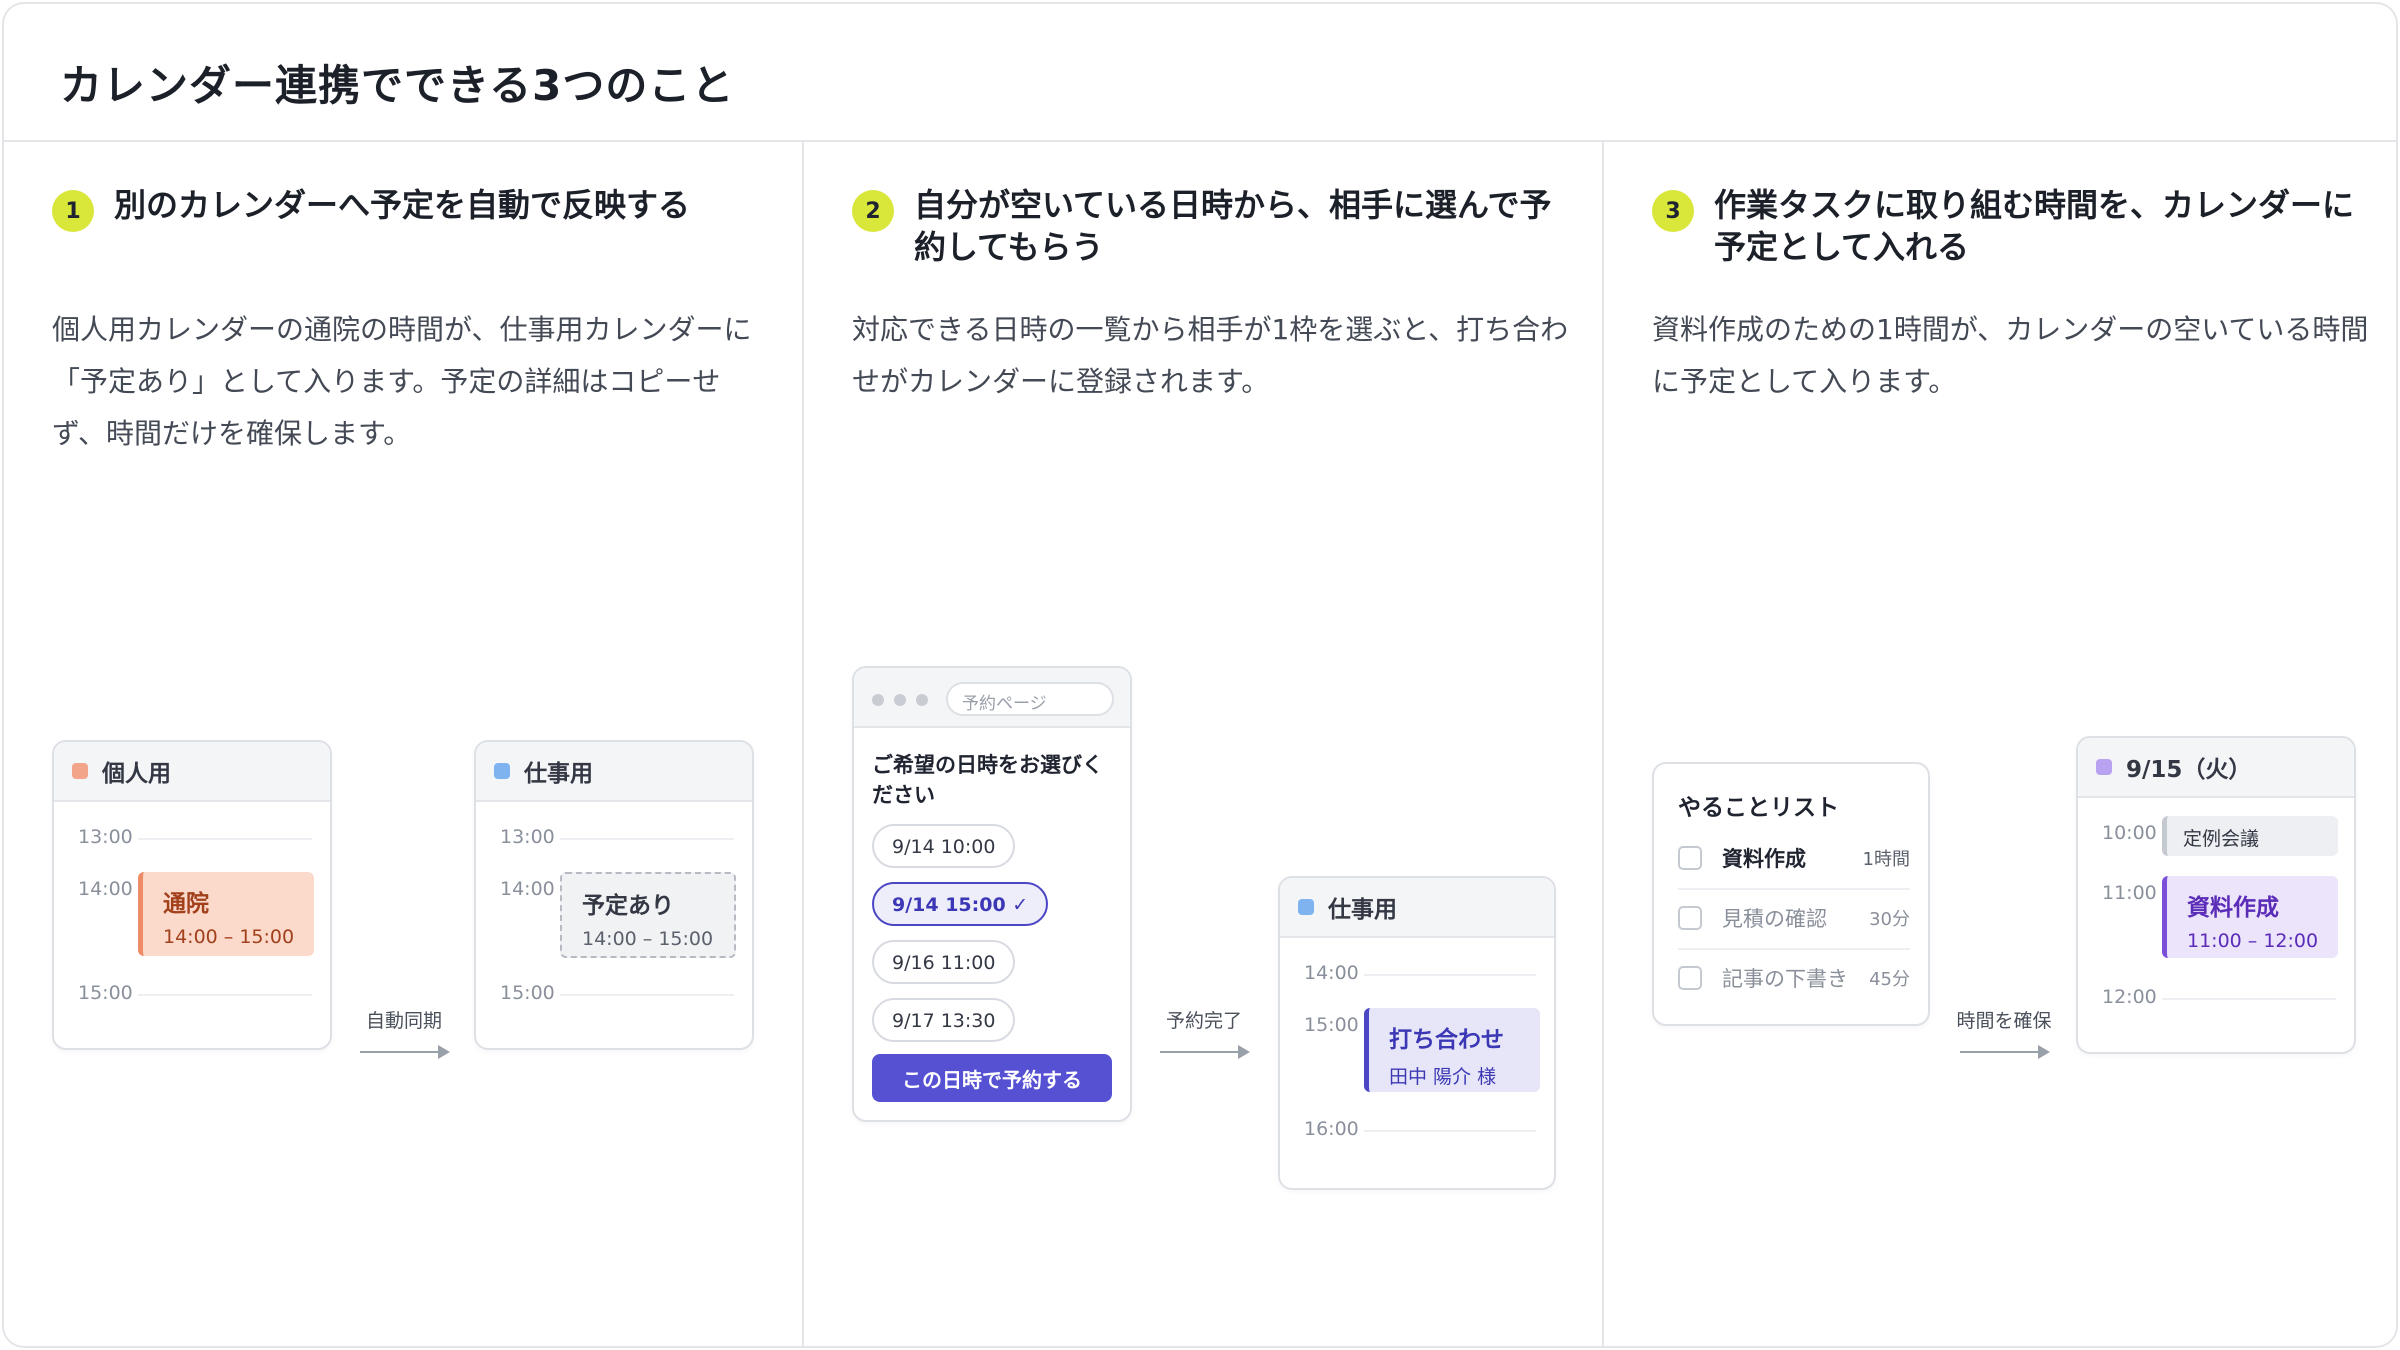 This screenshot has height=1350, width=2400. Describe the element at coordinates (2233, 908) in the screenshot. I see `event-title: 資料作成` at that location.